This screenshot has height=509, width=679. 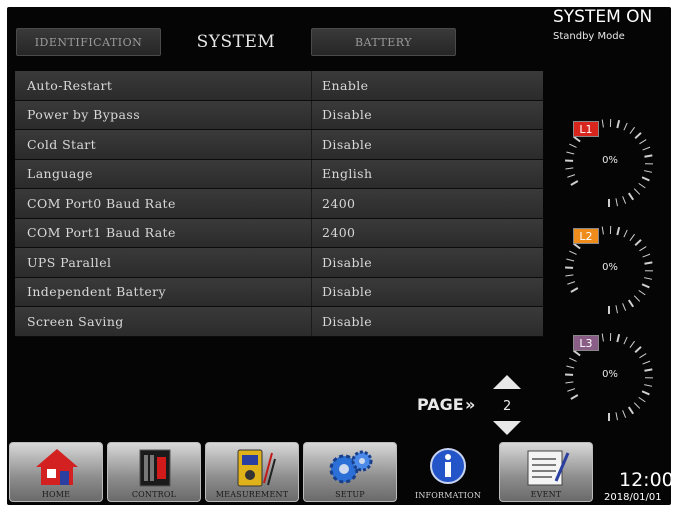 What do you see at coordinates (163, 85) in the screenshot?
I see `setting-label: Auto-Restart` at bounding box center [163, 85].